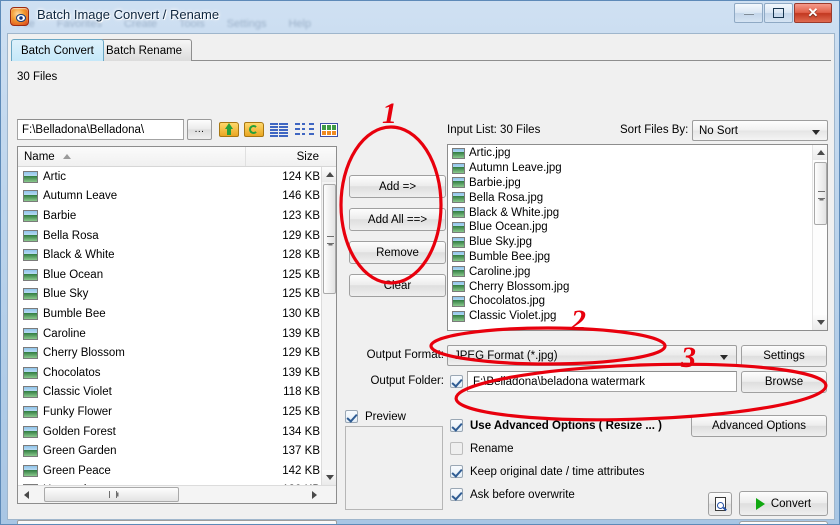 This screenshot has height=525, width=840. I want to click on settings-button-label: Settings, so click(784, 356).